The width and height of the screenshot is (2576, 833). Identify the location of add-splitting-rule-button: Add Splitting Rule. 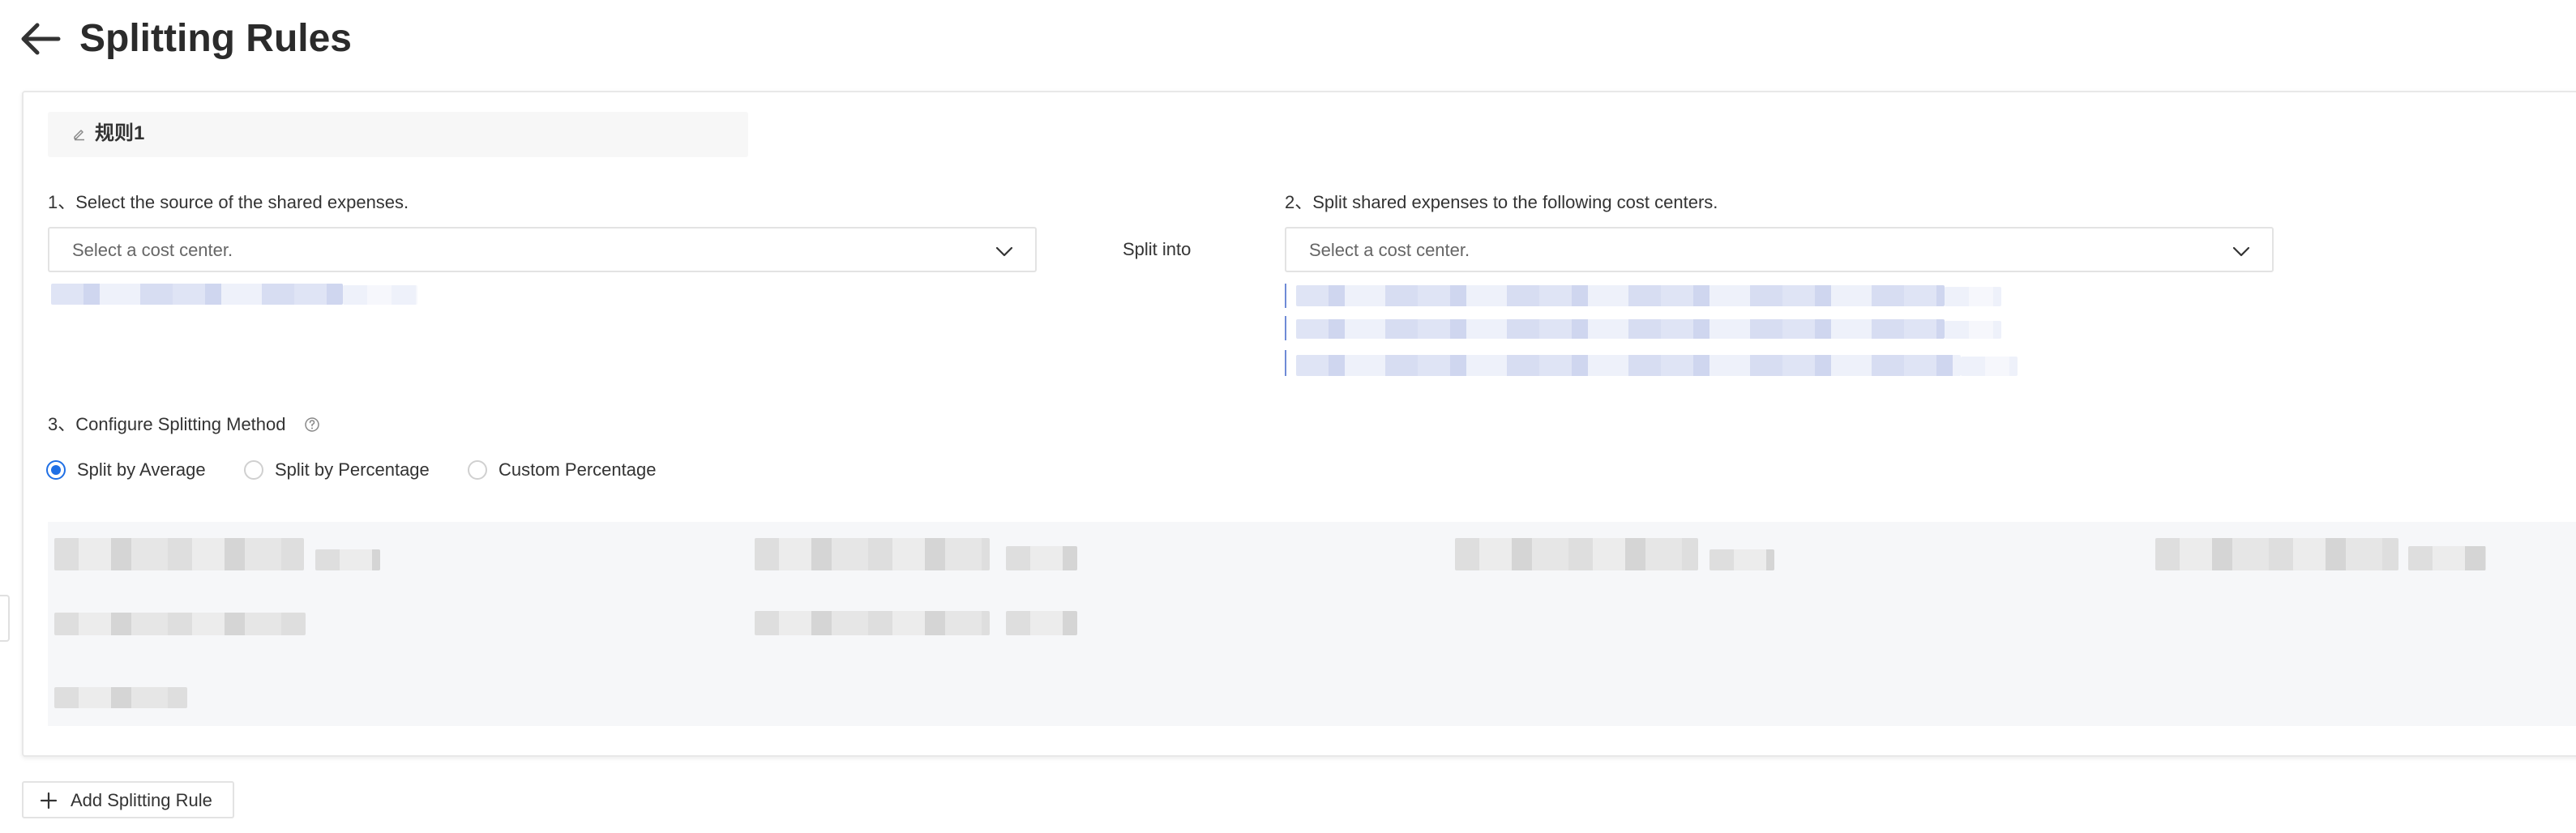
(128, 799).